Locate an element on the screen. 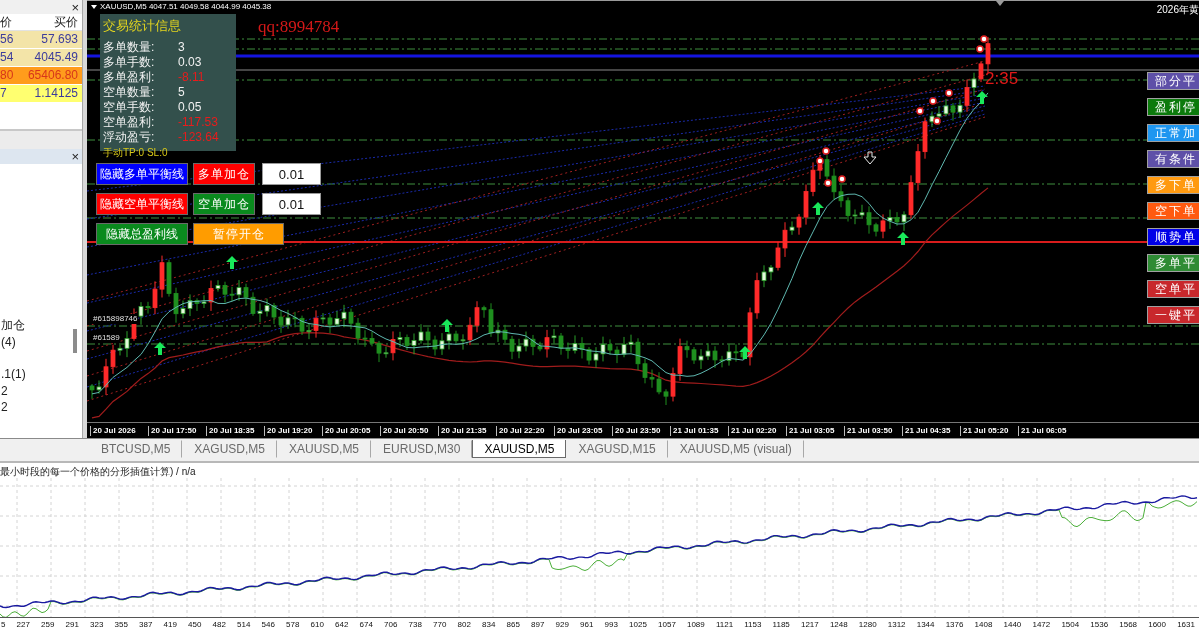 The width and height of the screenshot is (1199, 633). axis-label: 642 is located at coordinates (342, 625).